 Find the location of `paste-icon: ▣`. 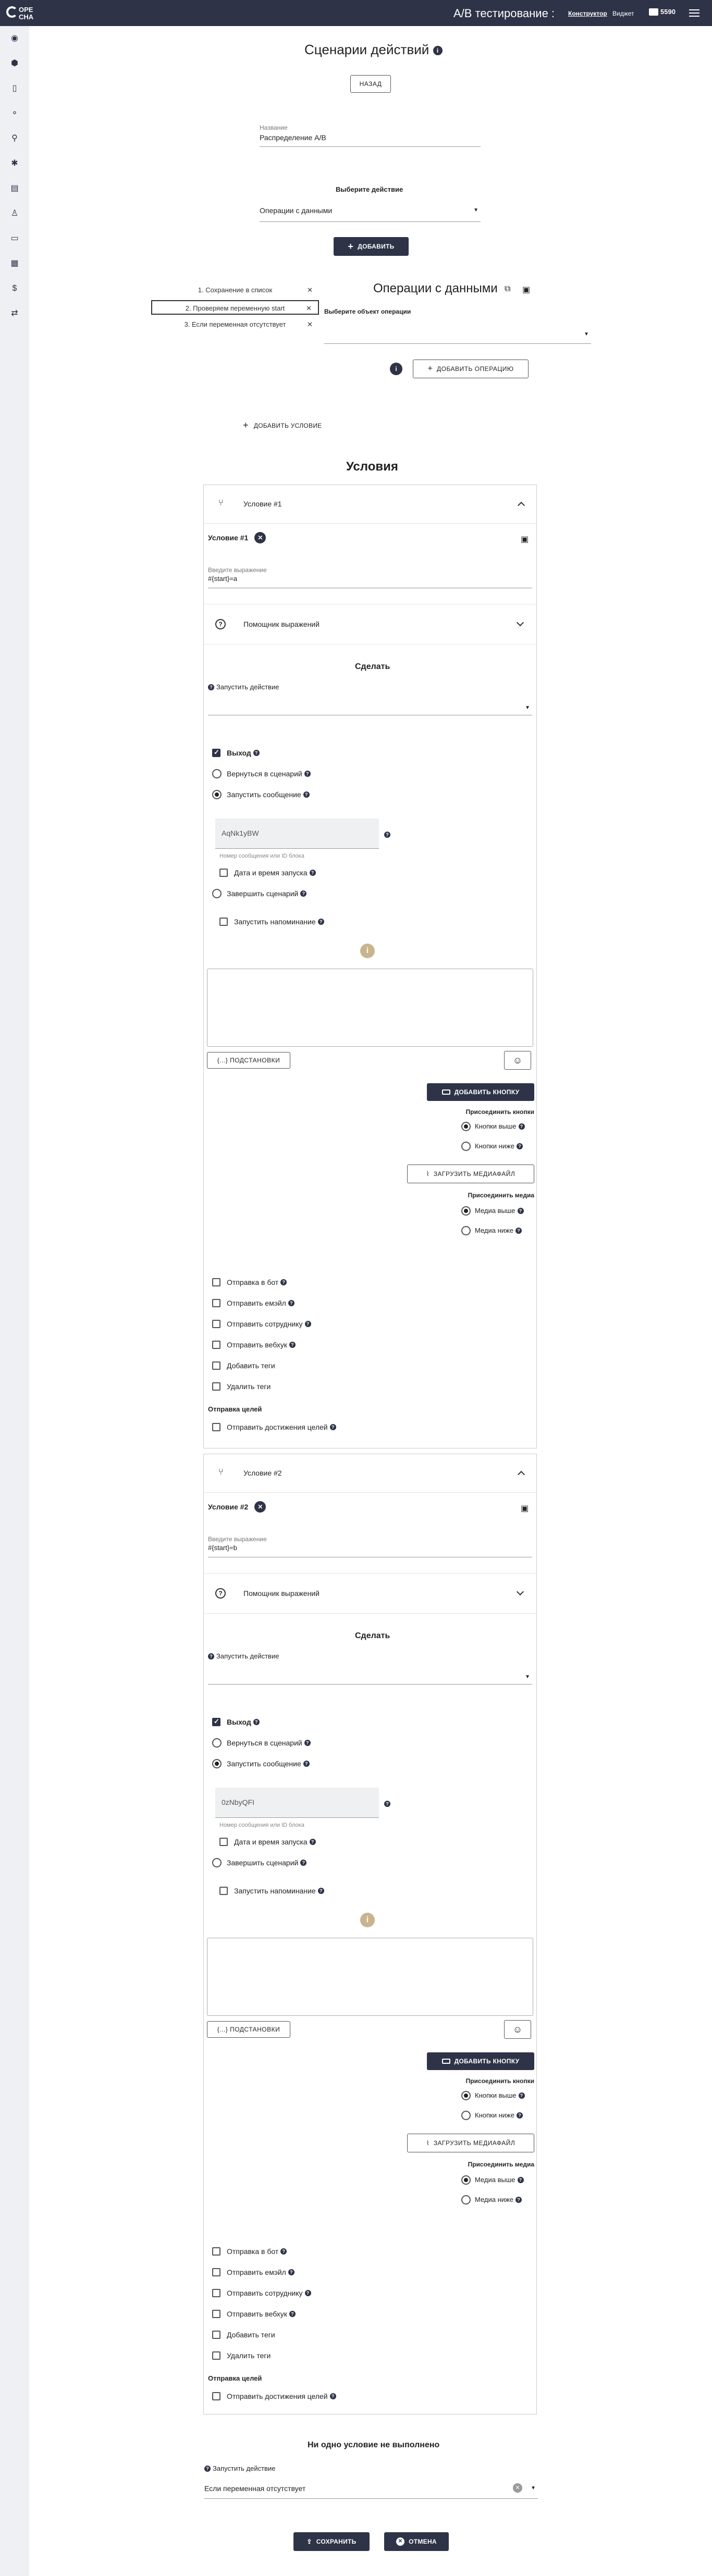

paste-icon: ▣ is located at coordinates (525, 1508).